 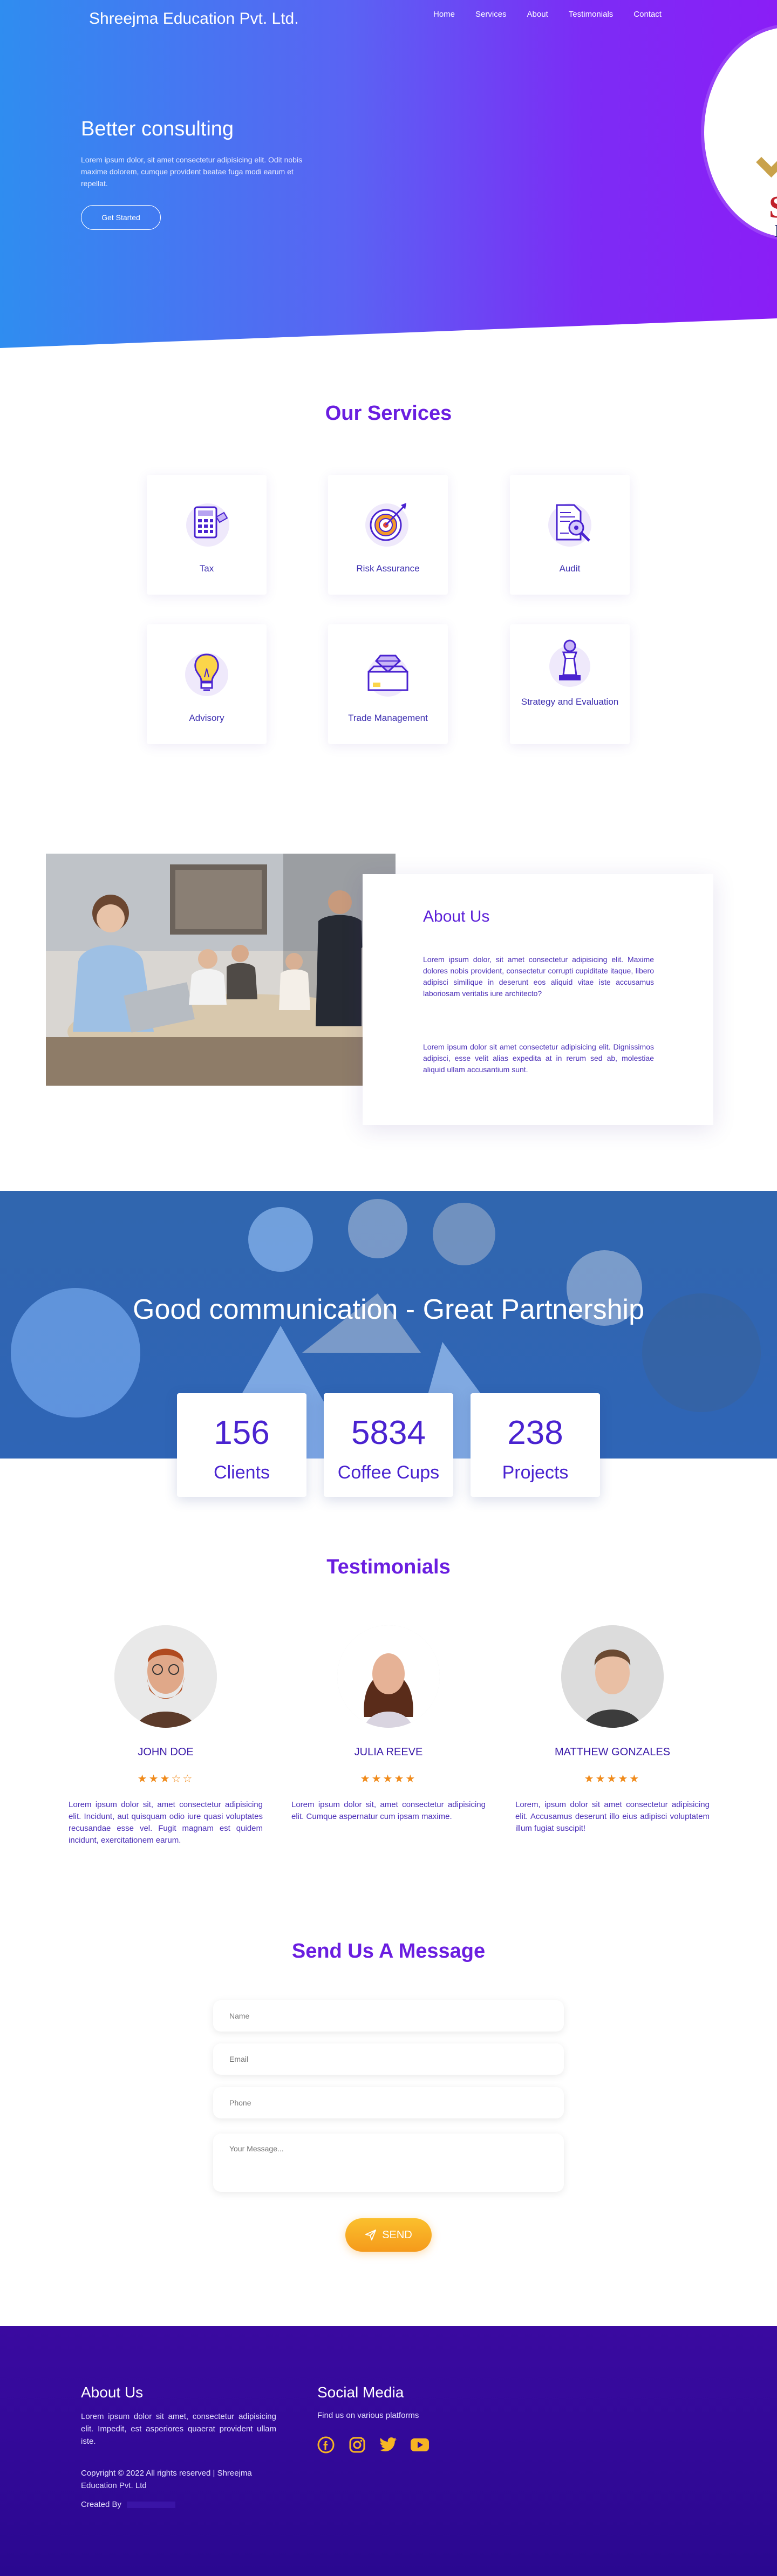 I want to click on service-card-advisory: Advisory, so click(x=207, y=684).